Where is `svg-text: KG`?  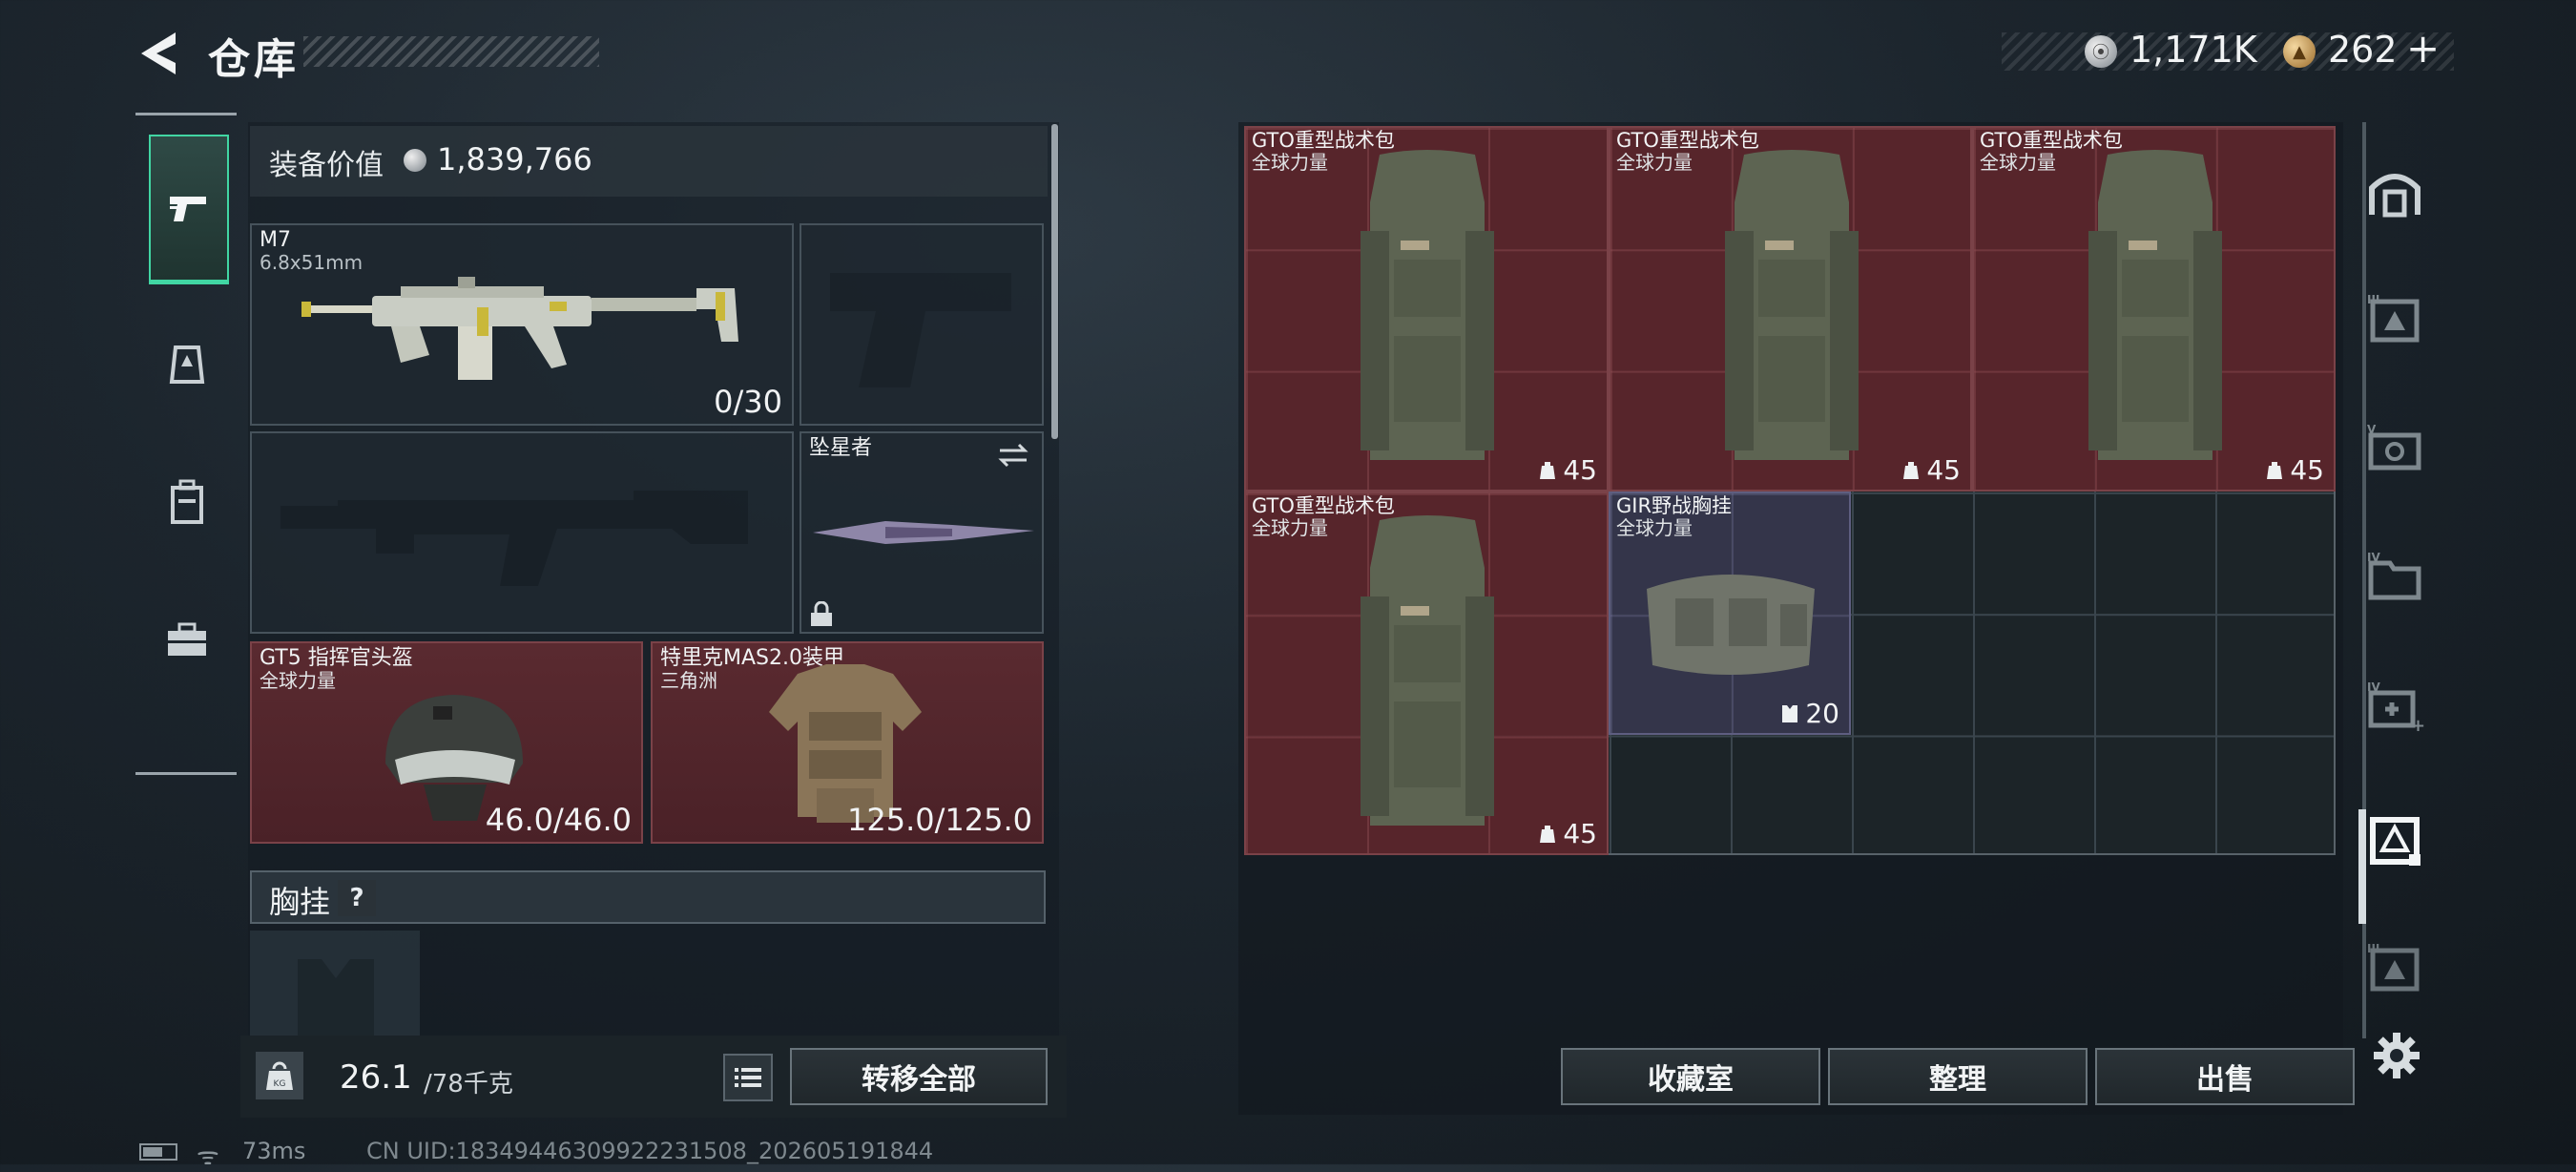
svg-text: KG is located at coordinates (280, 1084).